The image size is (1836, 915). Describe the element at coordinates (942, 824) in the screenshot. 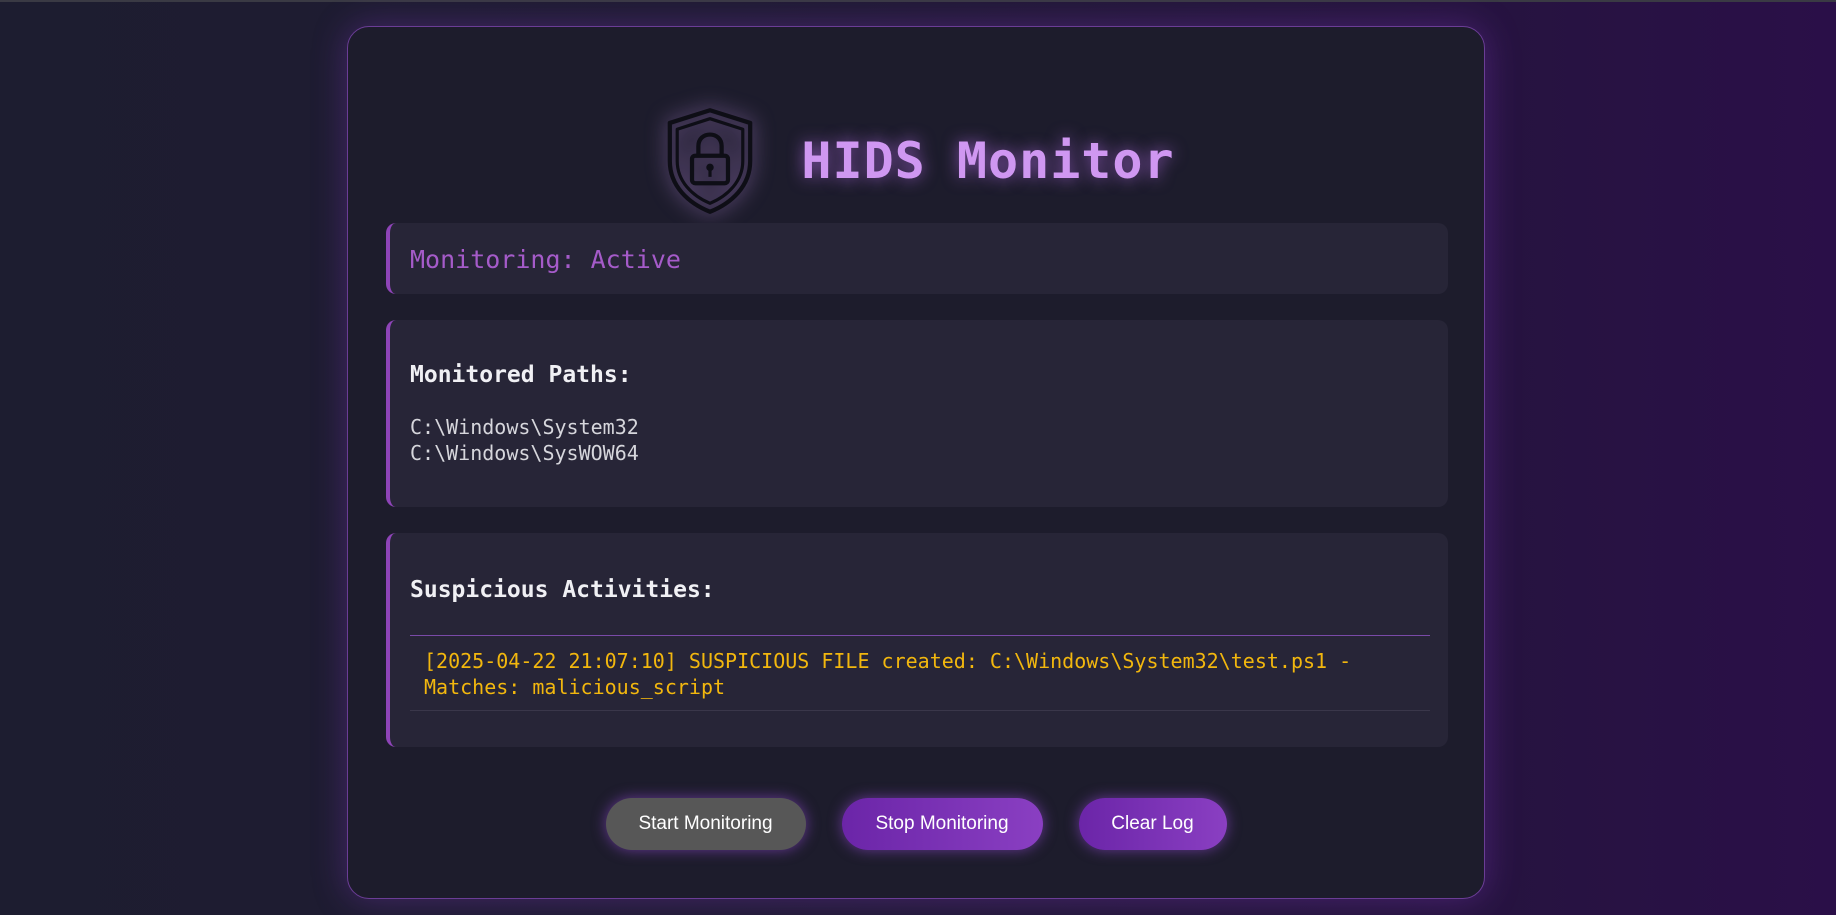

I see `stop-monitoring-button: Stop Monitoring` at that location.